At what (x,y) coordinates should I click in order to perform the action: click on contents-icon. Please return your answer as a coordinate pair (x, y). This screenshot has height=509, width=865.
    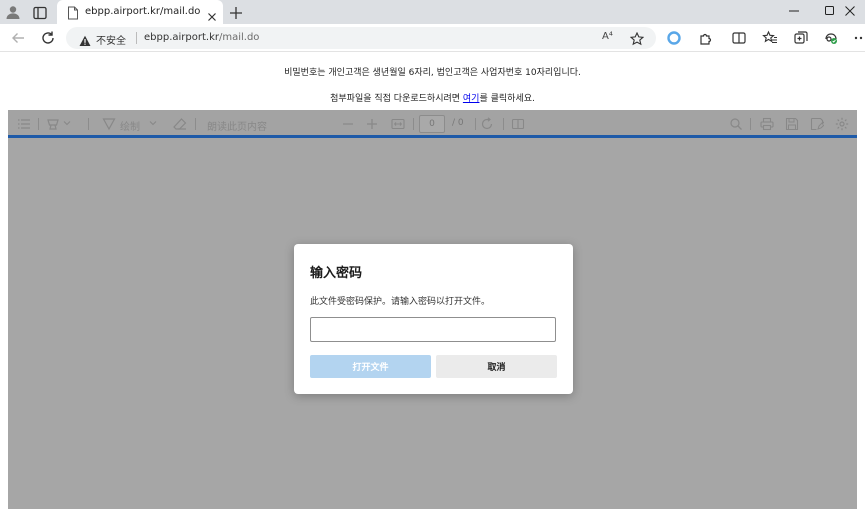
    Looking at the image, I should click on (24, 124).